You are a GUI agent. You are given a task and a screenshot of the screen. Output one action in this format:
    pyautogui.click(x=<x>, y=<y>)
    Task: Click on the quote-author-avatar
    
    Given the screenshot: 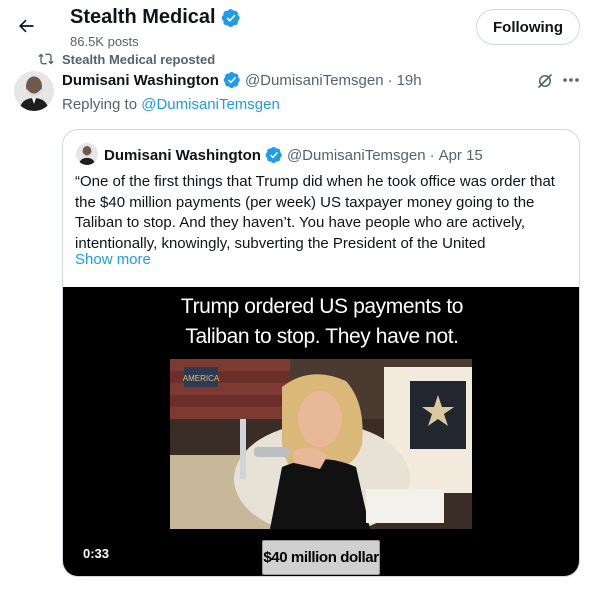 What is the action you would take?
    pyautogui.click(x=87, y=154)
    